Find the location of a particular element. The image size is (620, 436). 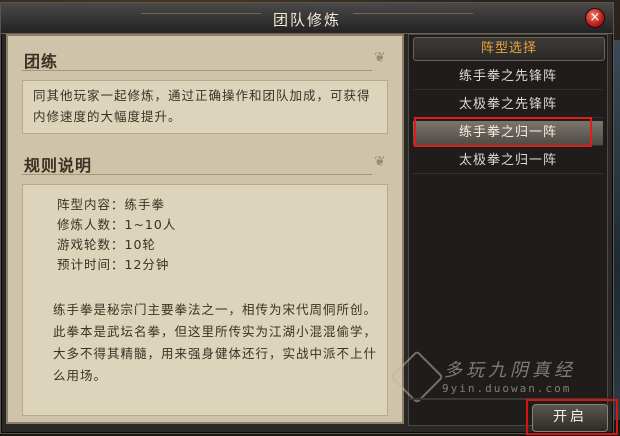

info-time: 预计时间：12分钟 is located at coordinates (113, 264).